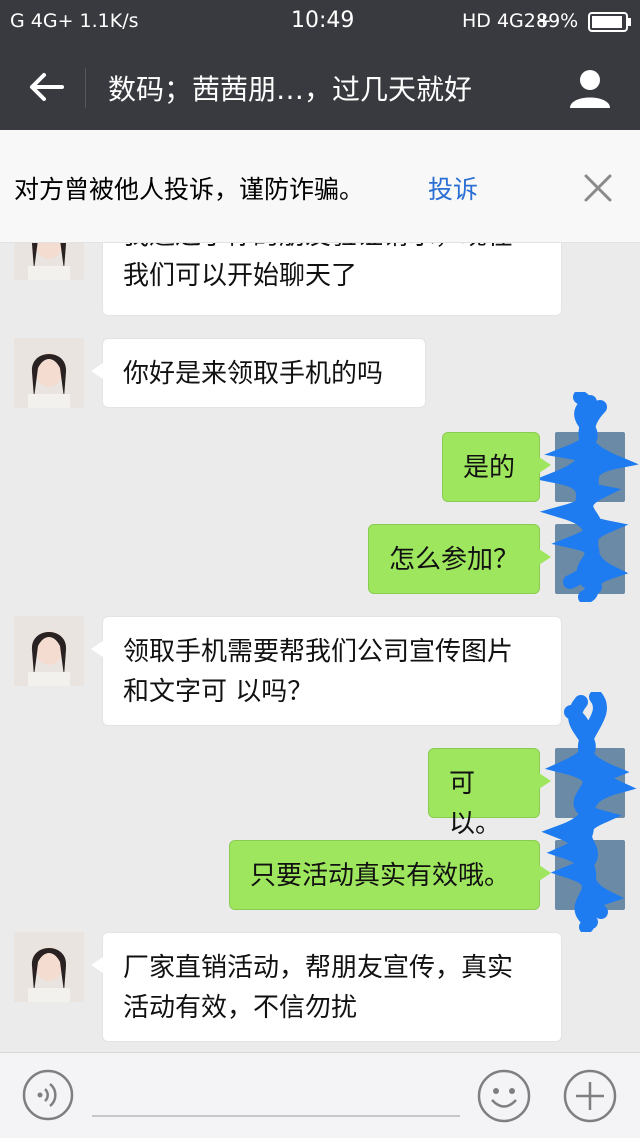  What do you see at coordinates (240, 1008) in the screenshot?
I see `message-text-line: 活动有效，不信勿扰` at bounding box center [240, 1008].